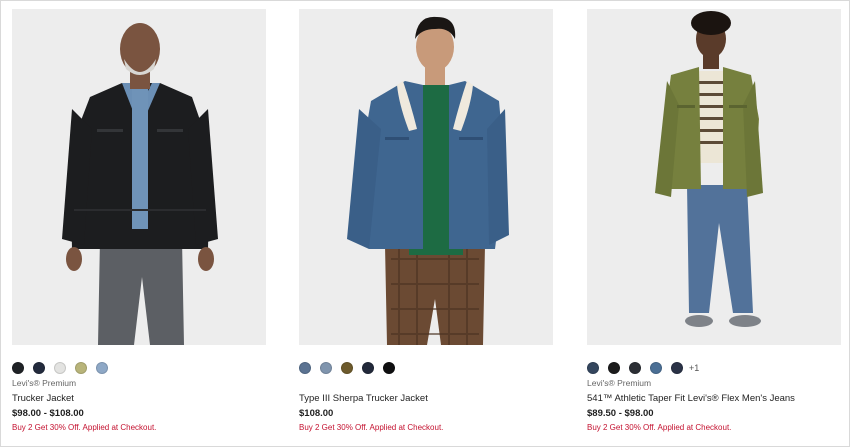 This screenshot has width=850, height=447. What do you see at coordinates (714, 368) in the screenshot?
I see `color-swatches: +1` at bounding box center [714, 368].